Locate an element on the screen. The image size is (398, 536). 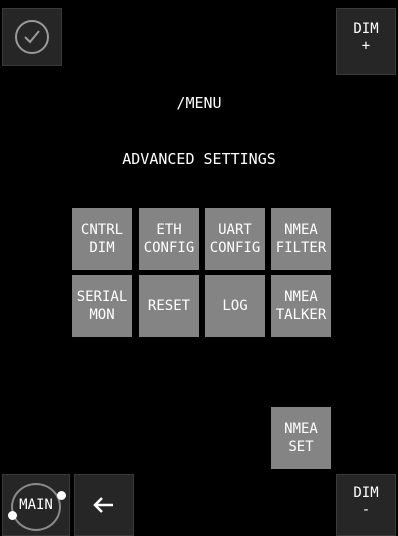
nmea-talker-button: NMEA TALKER is located at coordinates (301, 306).